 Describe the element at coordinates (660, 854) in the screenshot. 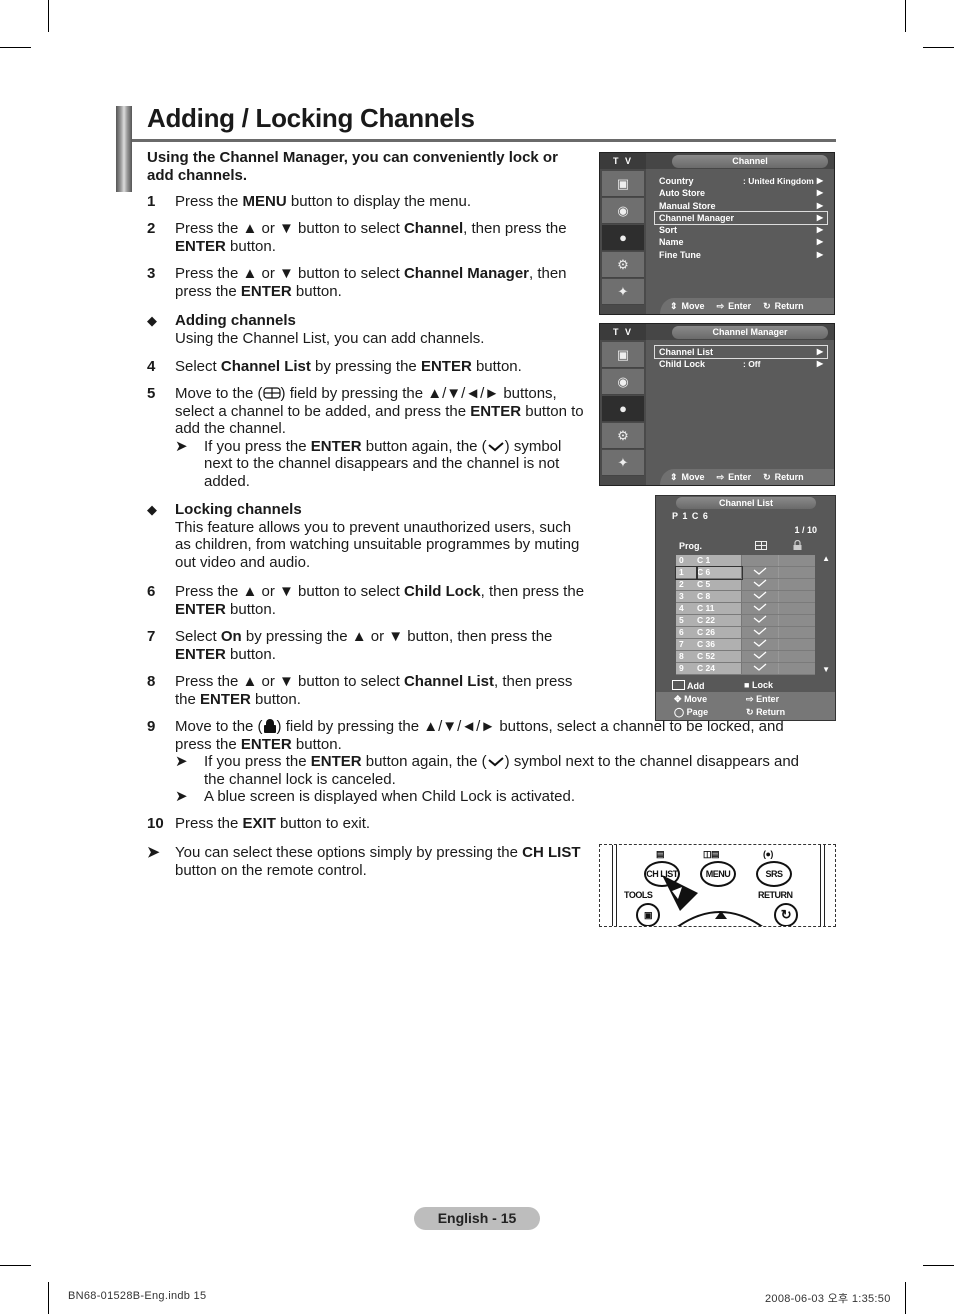

I see `ch-list-symbol-icon: ▤` at that location.